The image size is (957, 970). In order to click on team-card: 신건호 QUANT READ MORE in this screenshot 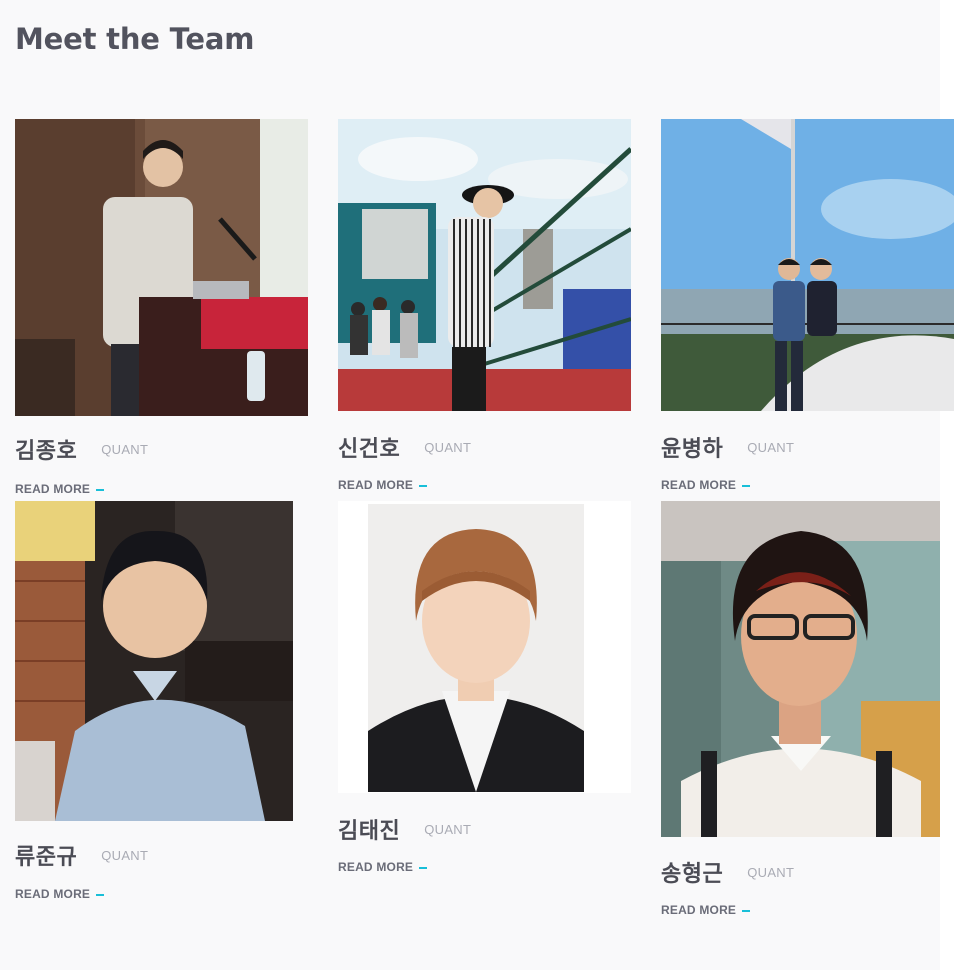, I will do `click(484, 309)`.